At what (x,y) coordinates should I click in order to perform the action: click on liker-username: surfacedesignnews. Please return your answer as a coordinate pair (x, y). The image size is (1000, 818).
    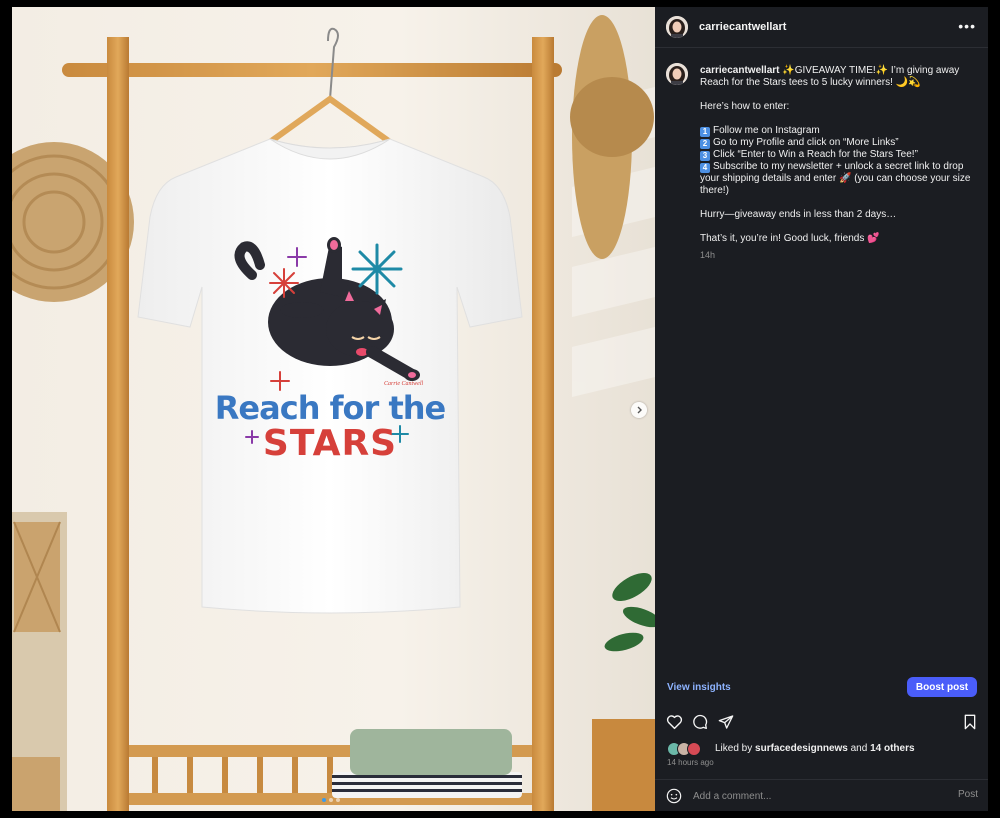
    Looking at the image, I should click on (801, 748).